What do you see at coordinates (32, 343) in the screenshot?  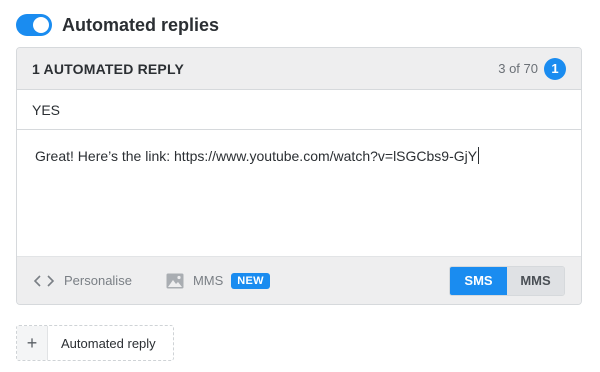 I see `plus-icon: +` at bounding box center [32, 343].